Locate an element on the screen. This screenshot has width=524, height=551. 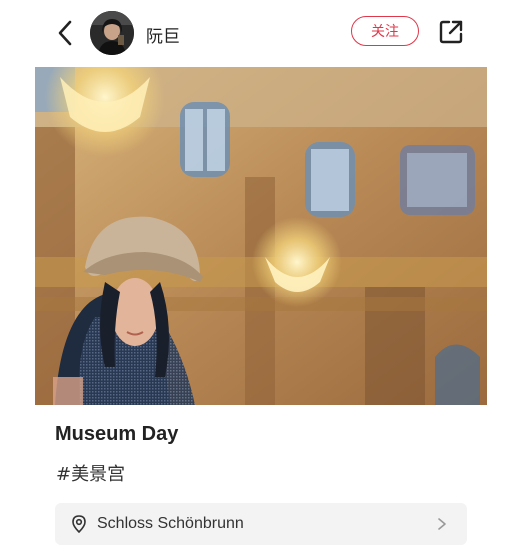
chevron-right-icon is located at coordinates (442, 524).